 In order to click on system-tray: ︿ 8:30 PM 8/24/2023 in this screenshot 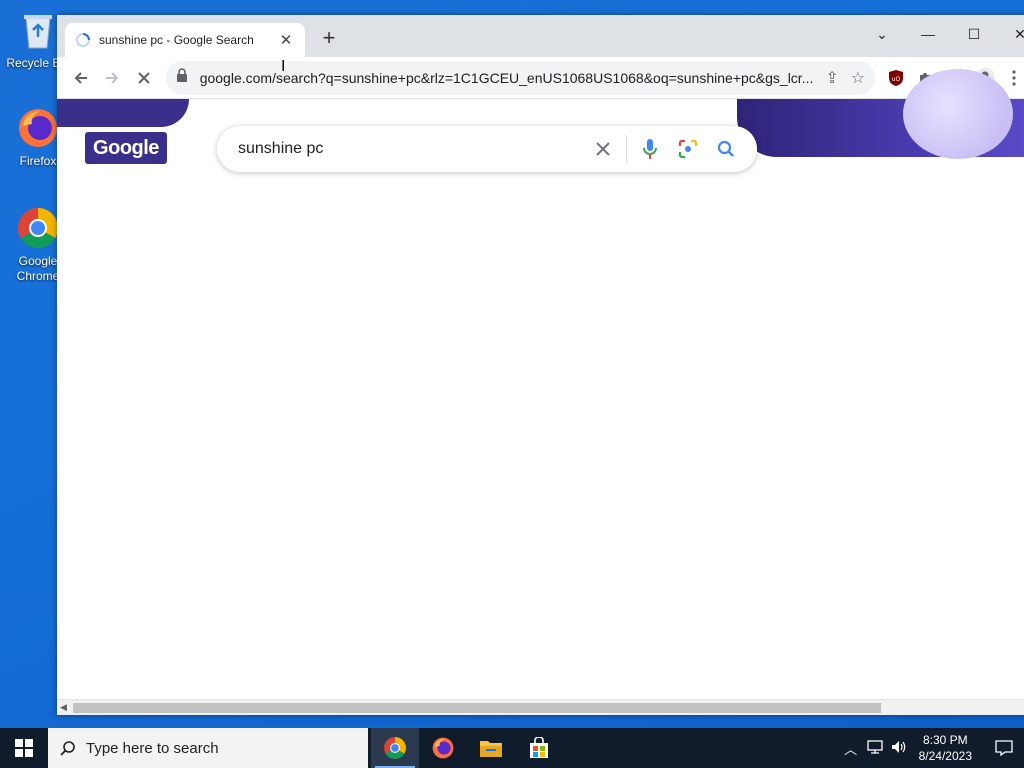, I will do `click(931, 748)`.